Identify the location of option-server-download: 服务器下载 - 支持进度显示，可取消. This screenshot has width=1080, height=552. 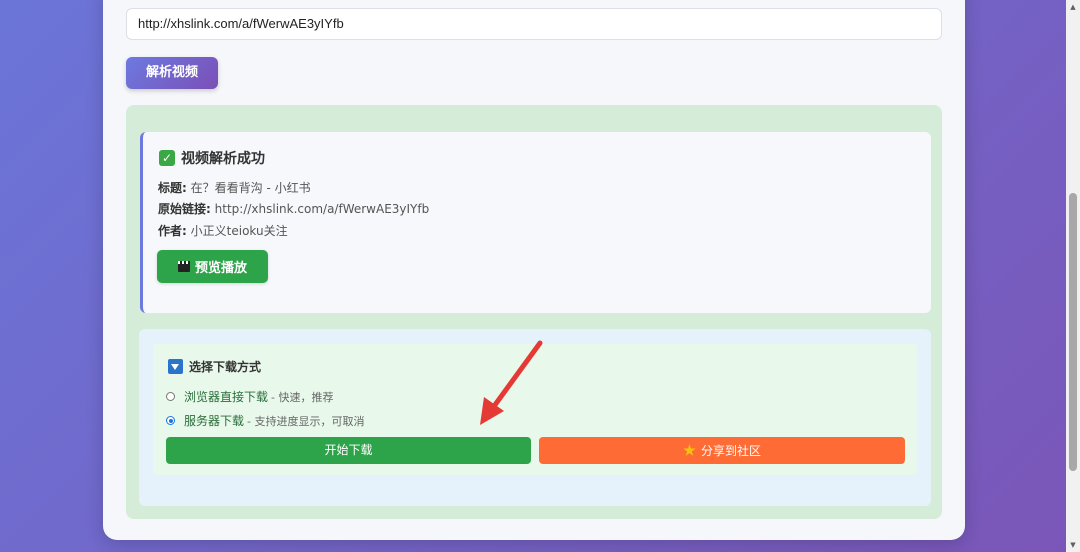
(265, 420).